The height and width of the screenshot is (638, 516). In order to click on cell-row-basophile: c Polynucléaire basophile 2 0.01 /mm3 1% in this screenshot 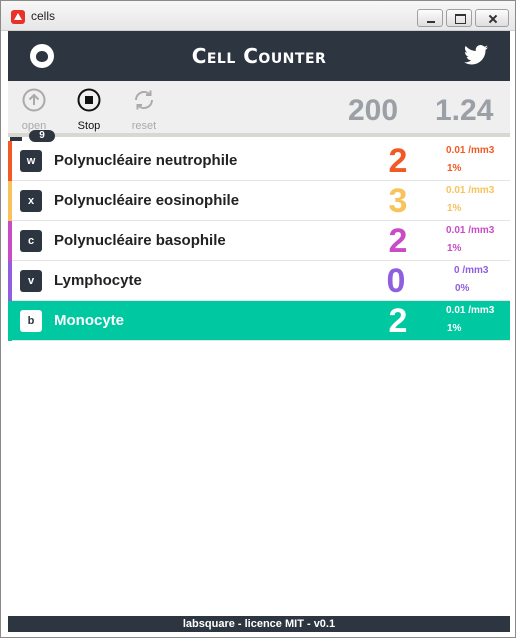, I will do `click(259, 241)`.